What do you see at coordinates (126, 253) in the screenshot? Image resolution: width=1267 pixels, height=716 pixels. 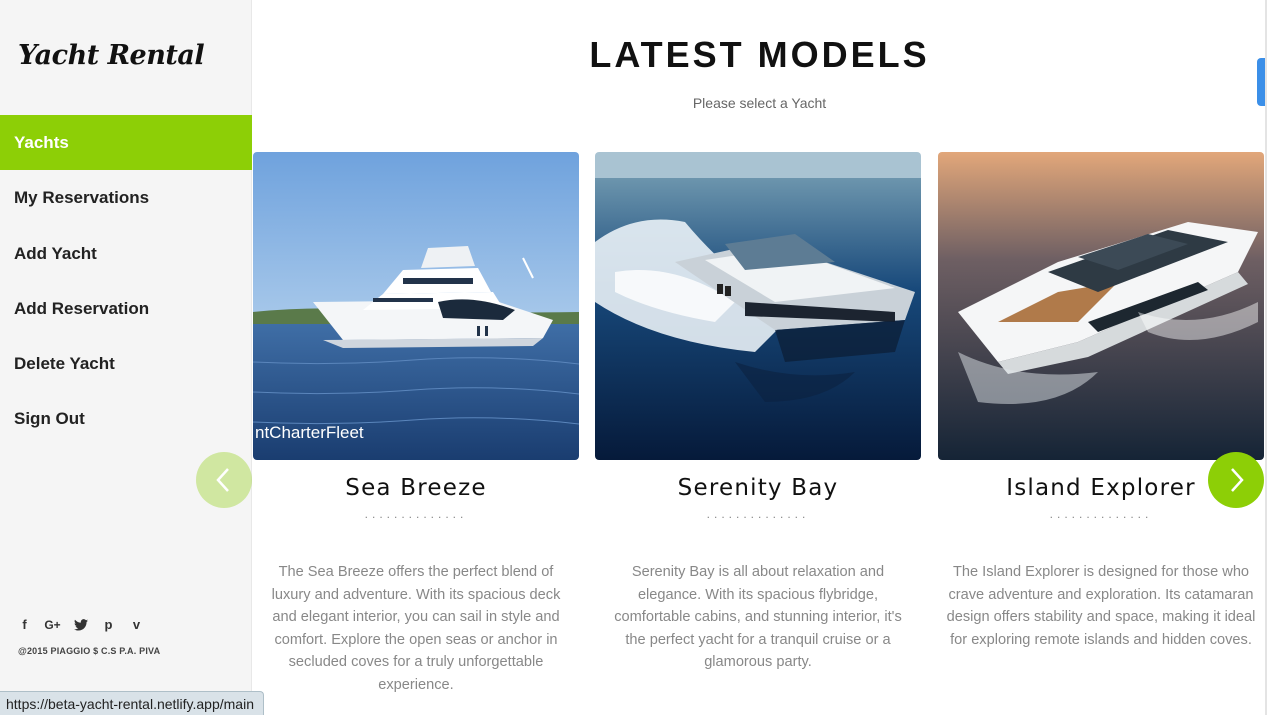 I see `nav-item-add-yacht: Add Yacht` at bounding box center [126, 253].